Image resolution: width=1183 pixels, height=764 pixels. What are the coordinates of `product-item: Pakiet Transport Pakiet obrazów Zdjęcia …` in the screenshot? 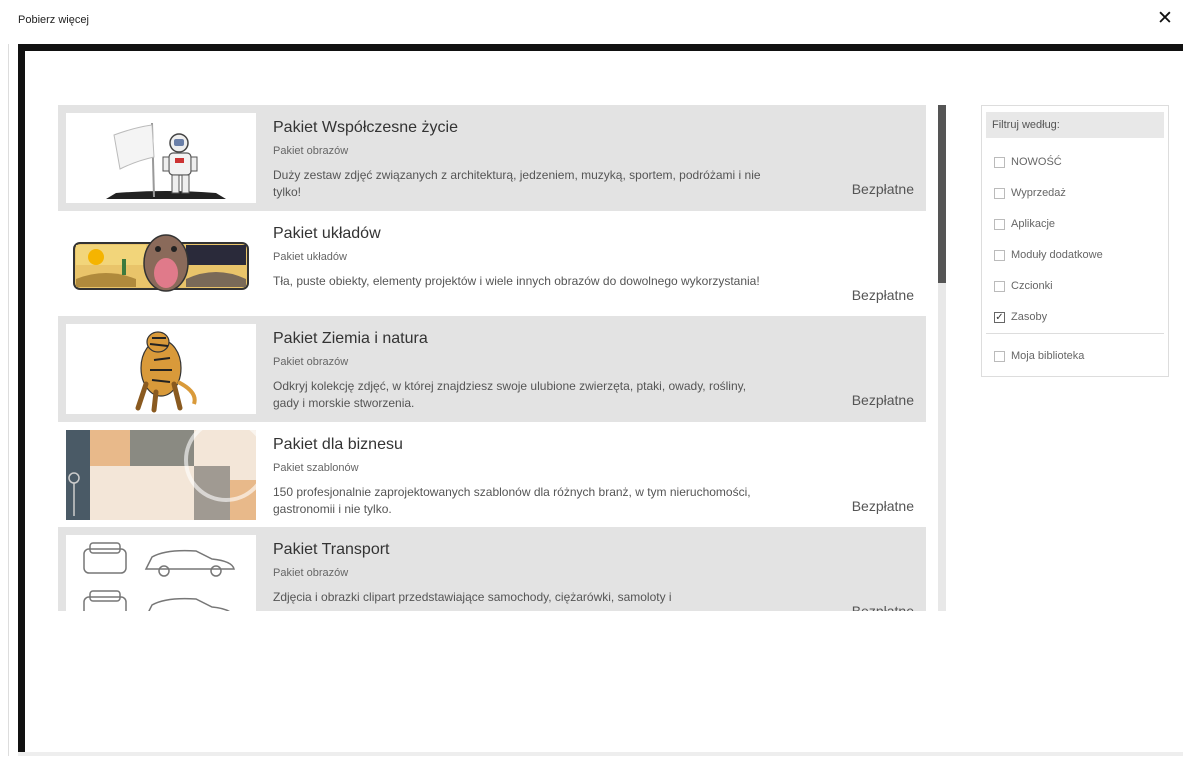 It's located at (492, 569).